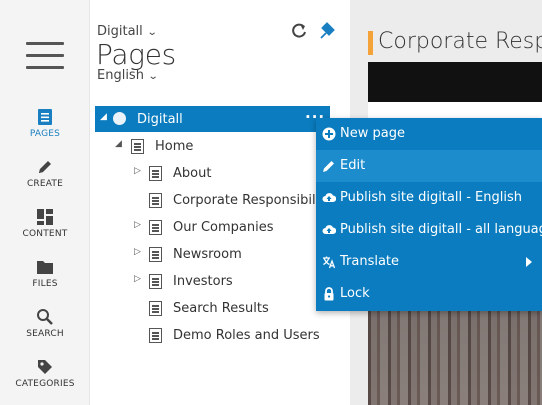 This screenshot has height=405, width=542. I want to click on tree-item-label: Home, so click(174, 146).